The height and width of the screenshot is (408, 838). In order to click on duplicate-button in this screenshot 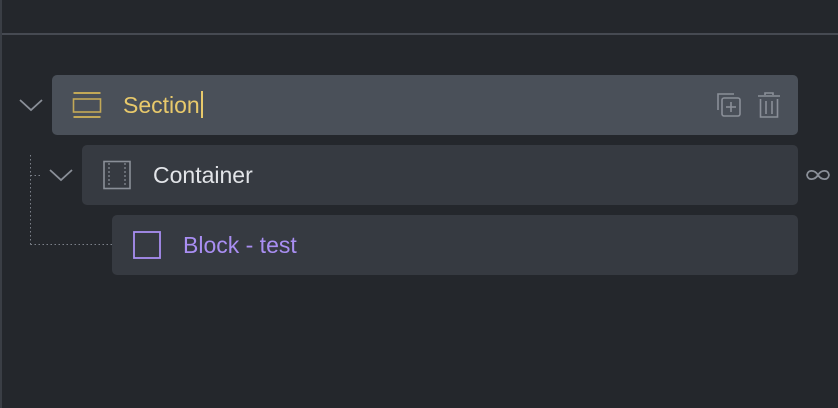, I will do `click(729, 105)`.